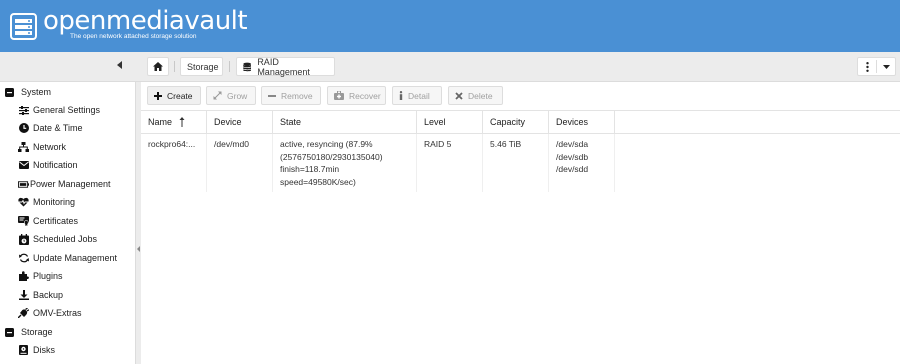  What do you see at coordinates (64, 184) in the screenshot?
I see `sidebar-item-power-management: Power Management` at bounding box center [64, 184].